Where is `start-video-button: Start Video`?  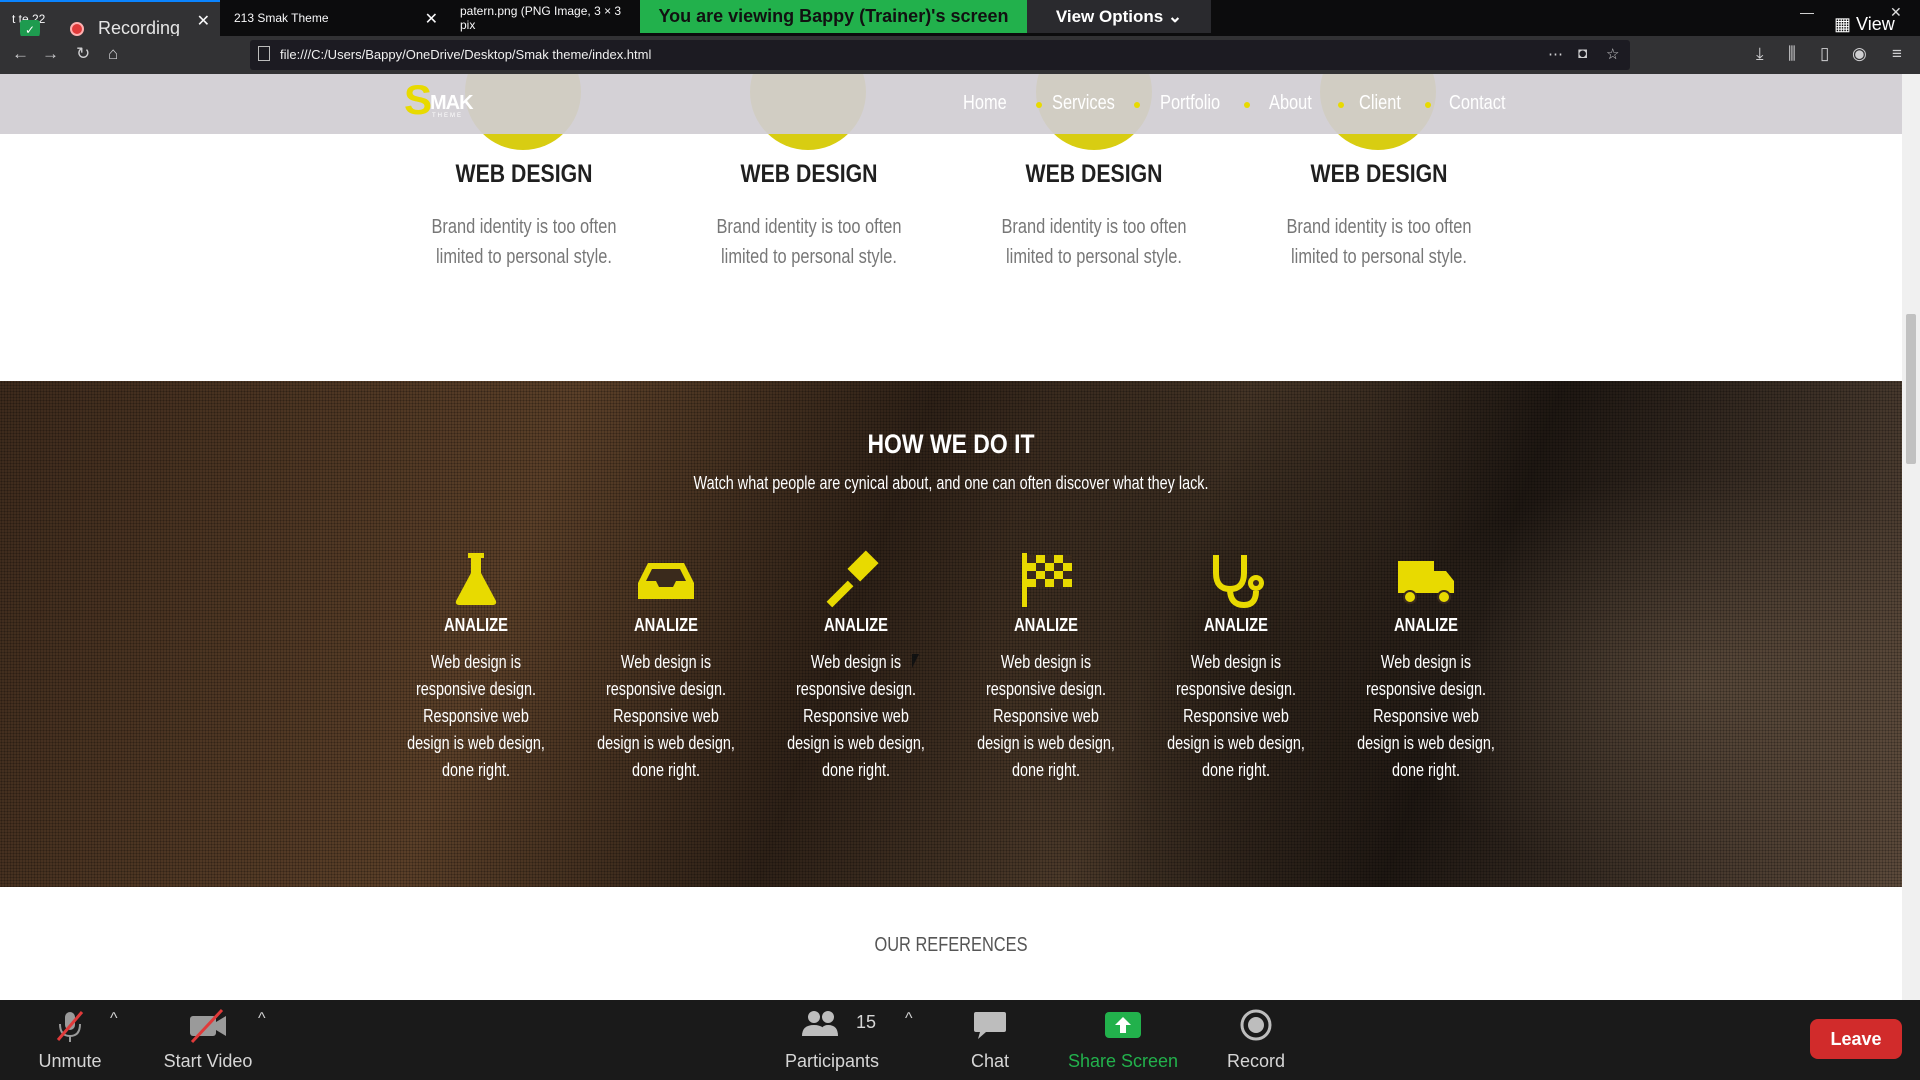 start-video-button: Start Video is located at coordinates (208, 1040).